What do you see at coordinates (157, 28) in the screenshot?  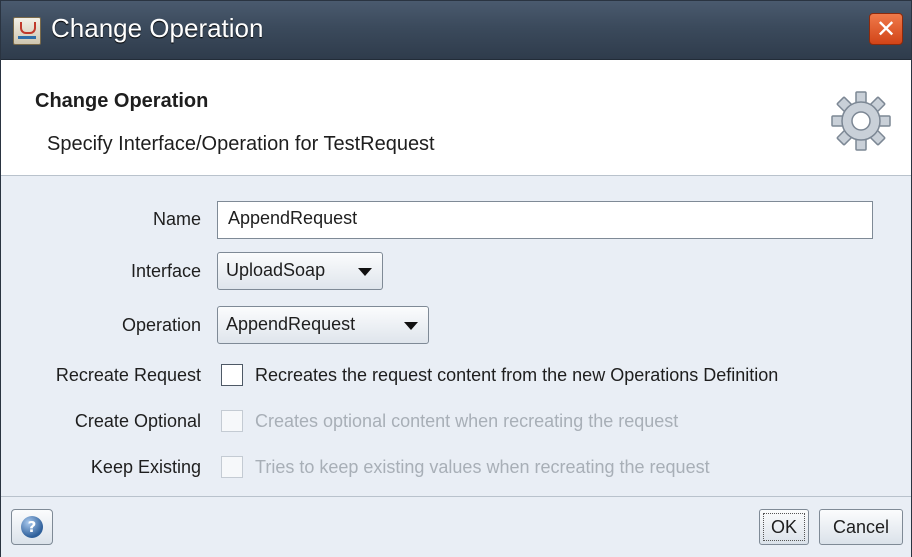 I see `window-title: Change Operation` at bounding box center [157, 28].